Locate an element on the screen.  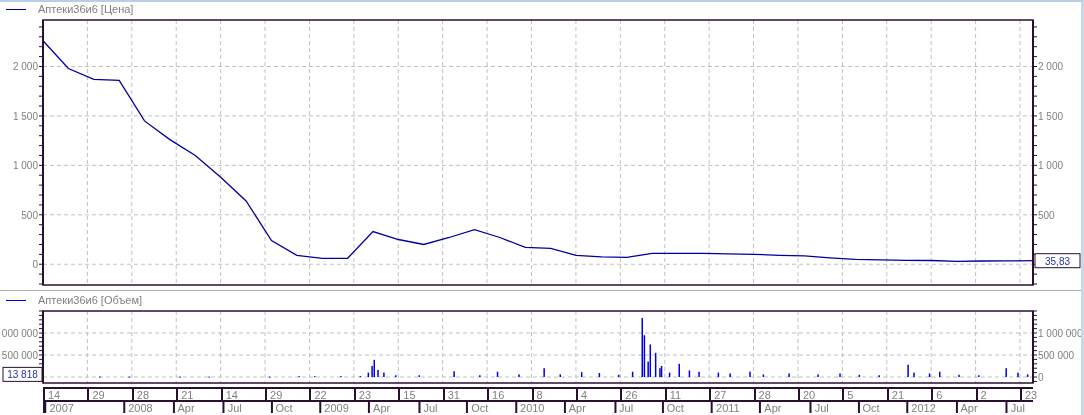
last-value-badge: 13 818 is located at coordinates (22, 374).